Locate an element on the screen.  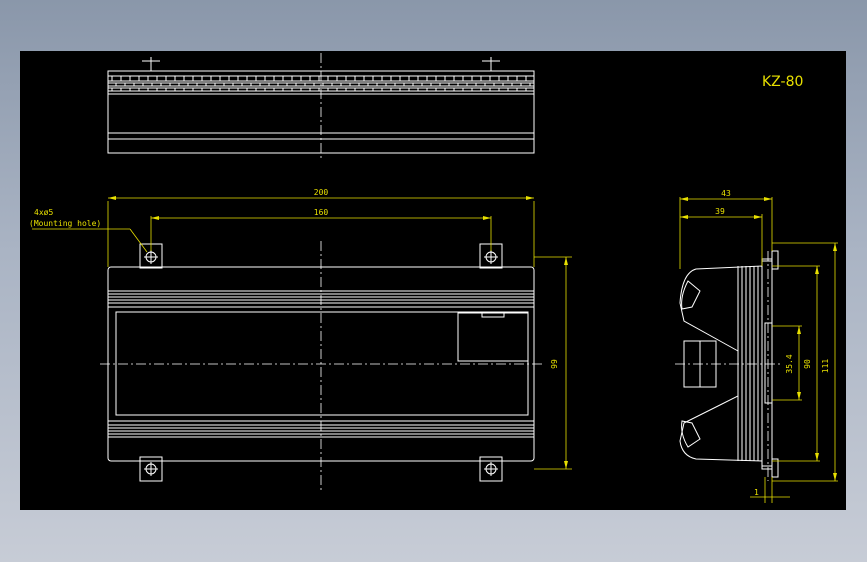
dim-side-total-height: 111 is located at coordinates (825, 366).